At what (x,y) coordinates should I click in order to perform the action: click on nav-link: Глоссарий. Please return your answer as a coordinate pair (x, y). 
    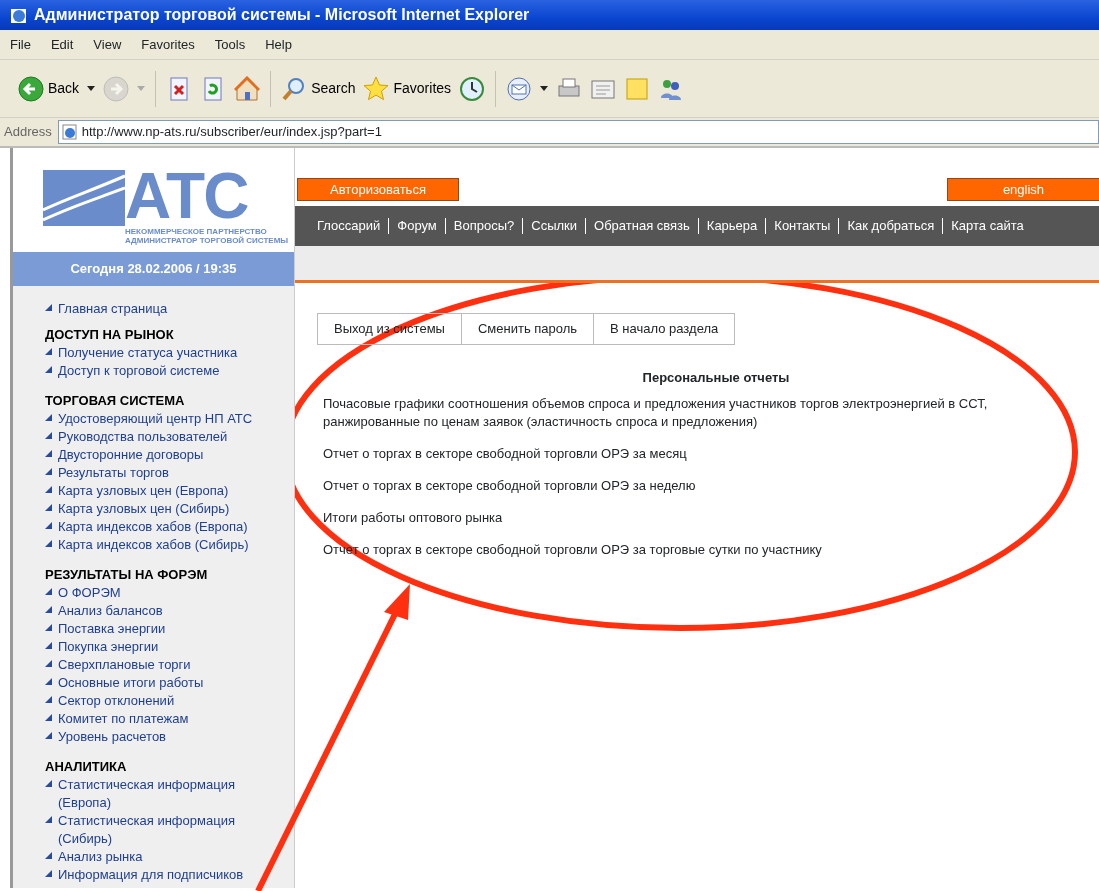
    Looking at the image, I should click on (349, 226).